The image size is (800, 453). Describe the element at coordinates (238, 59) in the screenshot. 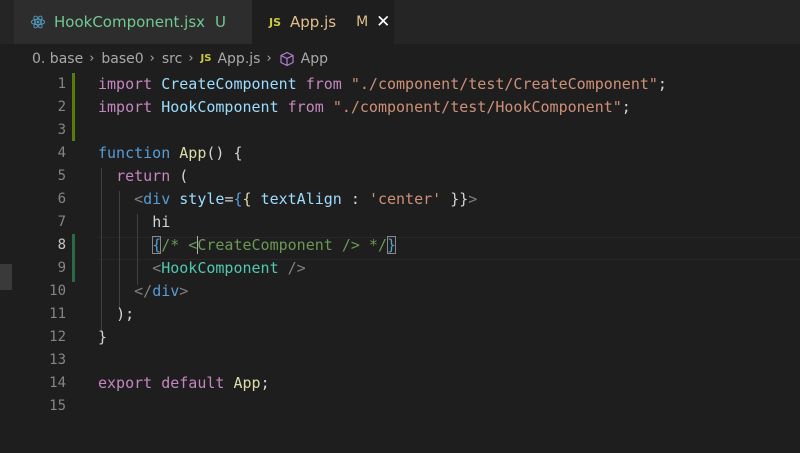

I see `breadcrumb-item-app-js: App.js` at that location.